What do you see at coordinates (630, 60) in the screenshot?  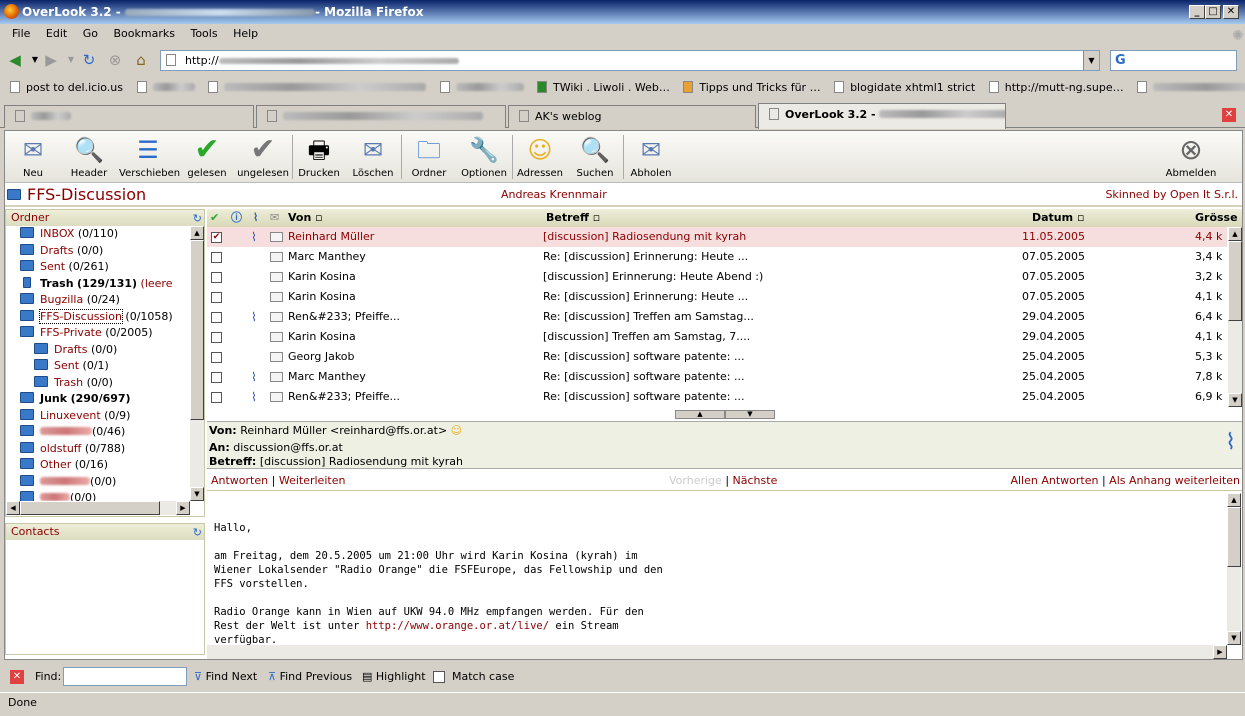 I see `url-input: http:// ▼` at bounding box center [630, 60].